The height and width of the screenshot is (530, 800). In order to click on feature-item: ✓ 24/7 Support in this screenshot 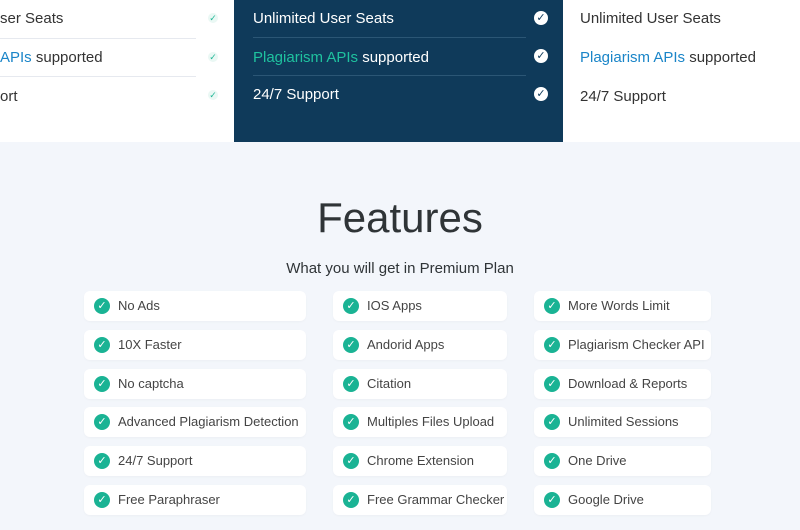, I will do `click(195, 461)`.